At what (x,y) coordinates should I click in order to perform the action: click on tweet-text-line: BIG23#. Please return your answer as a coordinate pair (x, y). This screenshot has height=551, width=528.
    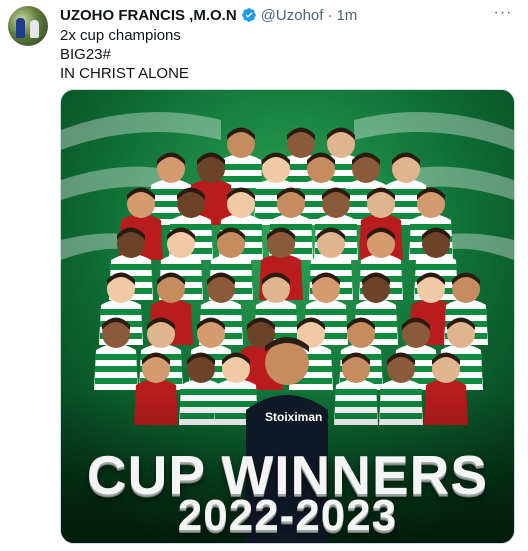
    Looking at the image, I should click on (124, 54).